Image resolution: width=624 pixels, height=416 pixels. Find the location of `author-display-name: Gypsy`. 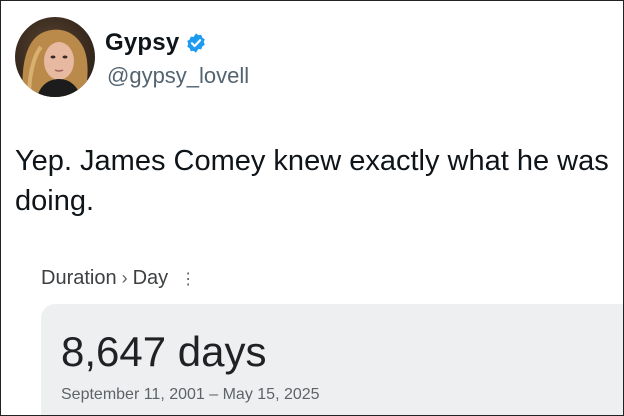

author-display-name: Gypsy is located at coordinates (142, 43).